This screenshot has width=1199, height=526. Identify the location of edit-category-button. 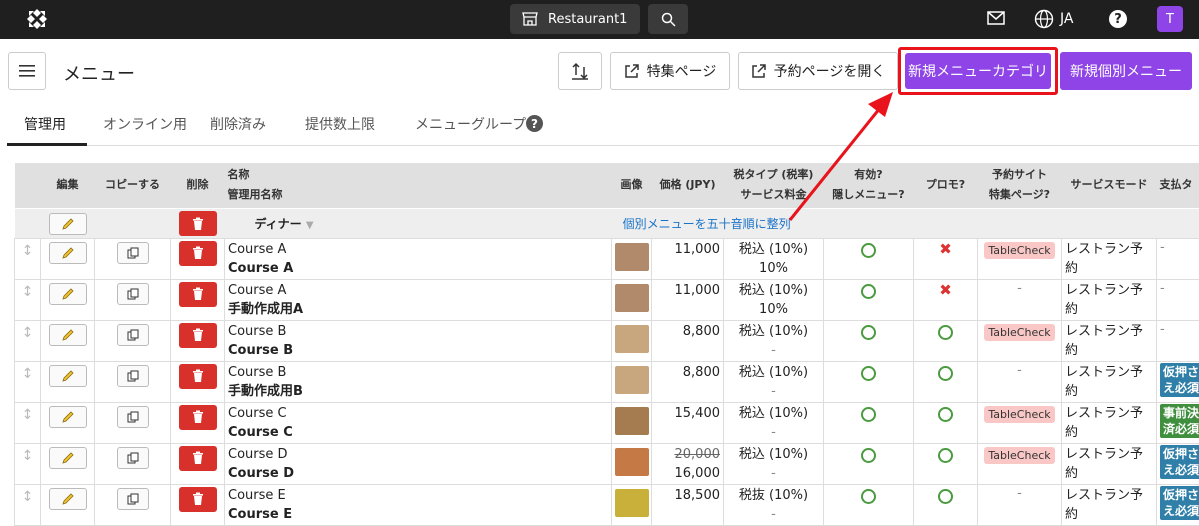
(67, 224).